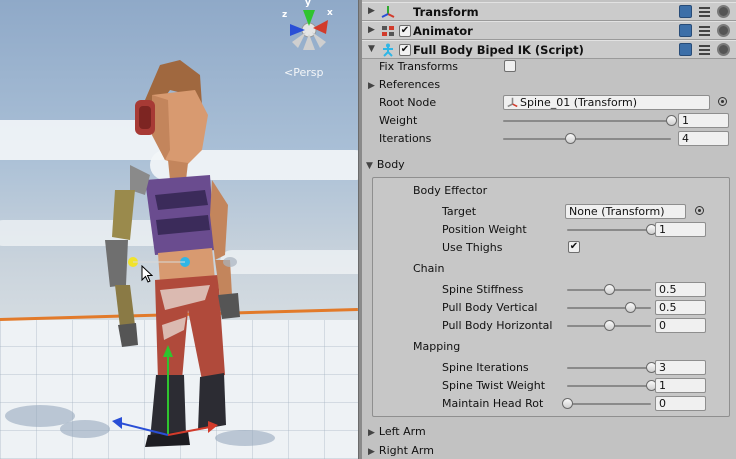  What do you see at coordinates (609, 230) in the screenshot?
I see `position-weight-slider-track` at bounding box center [609, 230].